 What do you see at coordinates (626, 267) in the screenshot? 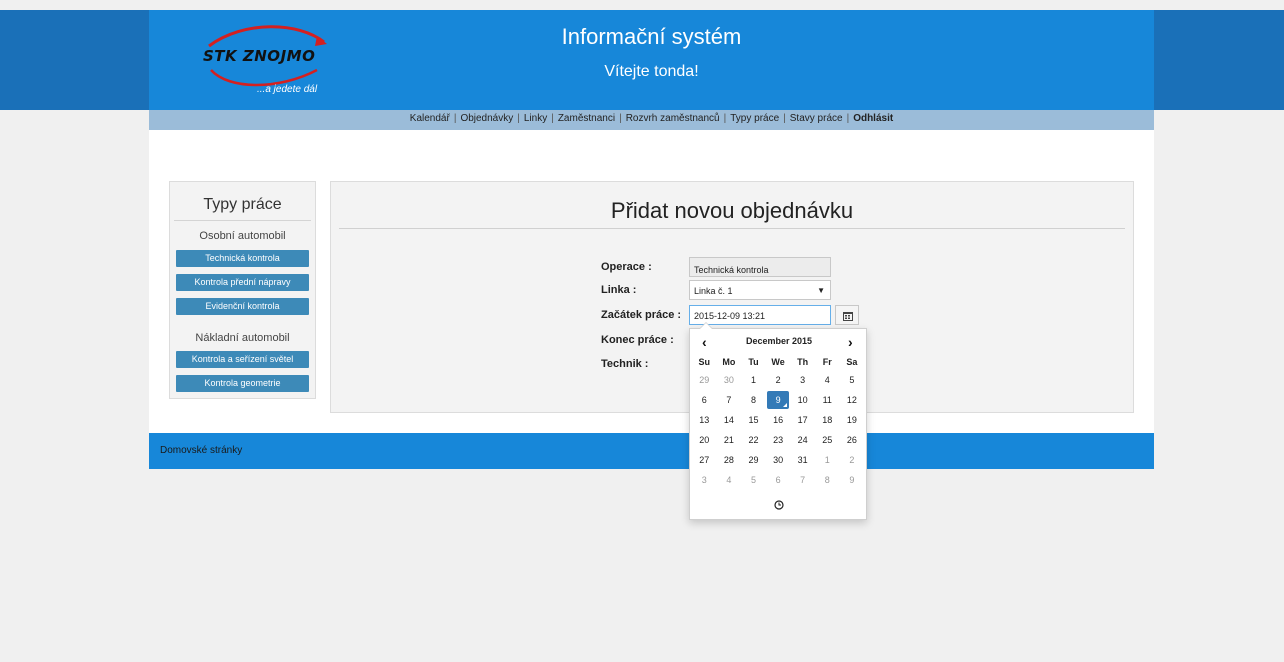
I see `operation-label: Operace :` at bounding box center [626, 267].